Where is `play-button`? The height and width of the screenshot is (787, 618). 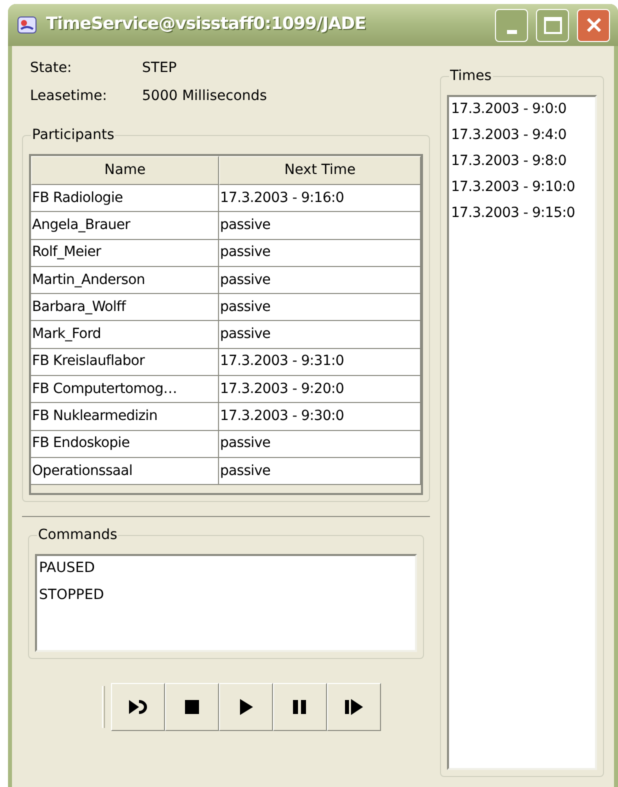 play-button is located at coordinates (246, 707).